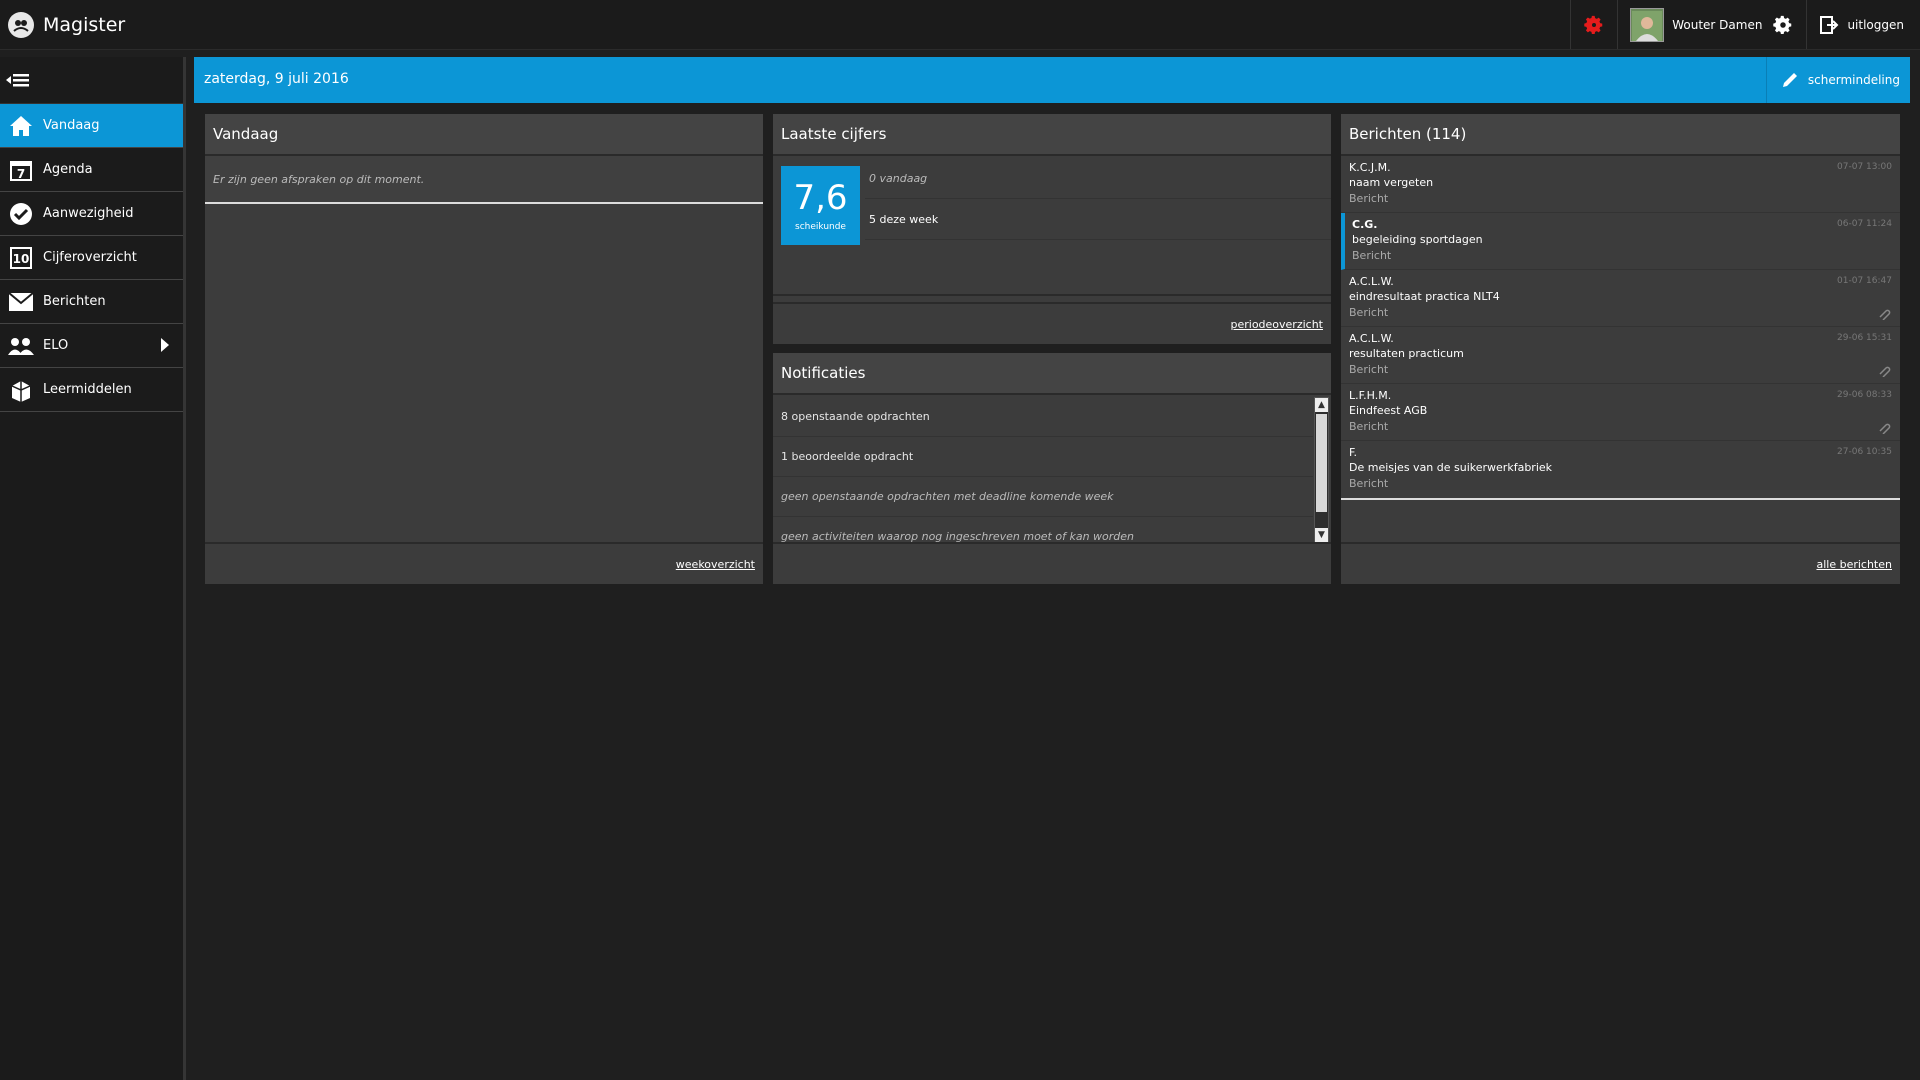  What do you see at coordinates (484, 135) in the screenshot?
I see `widget-title: Vandaag` at bounding box center [484, 135].